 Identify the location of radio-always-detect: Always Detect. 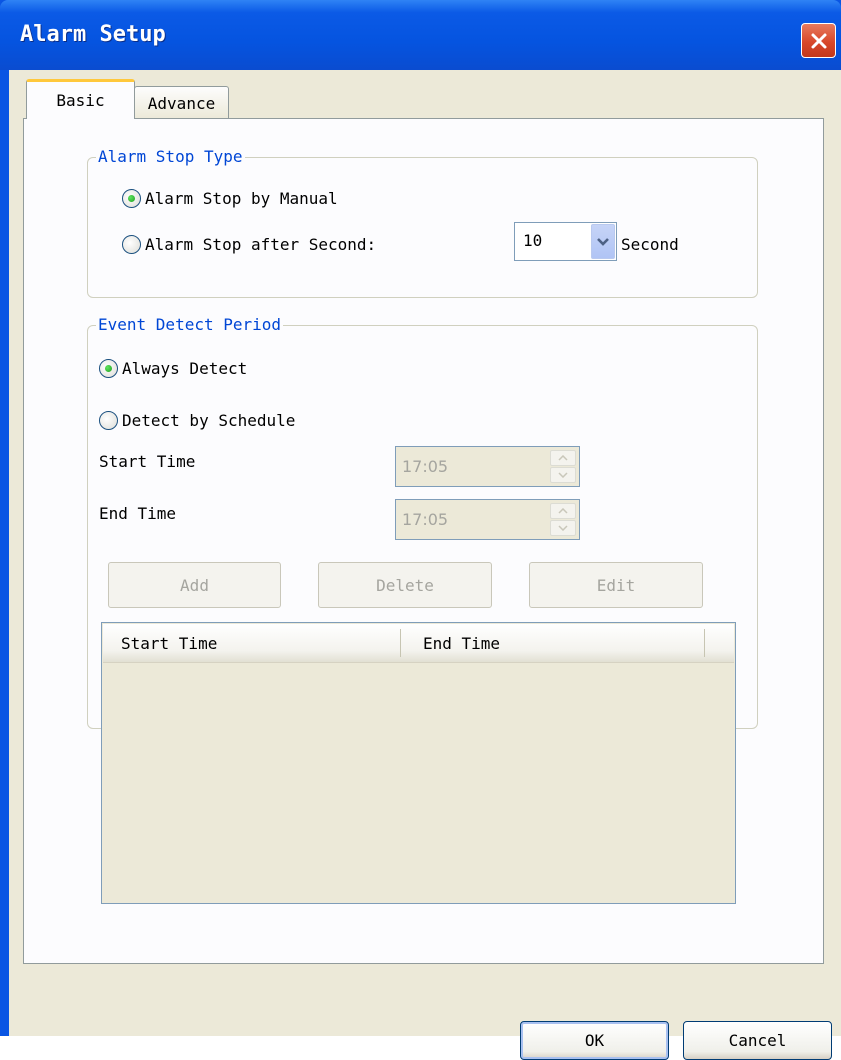
(173, 368).